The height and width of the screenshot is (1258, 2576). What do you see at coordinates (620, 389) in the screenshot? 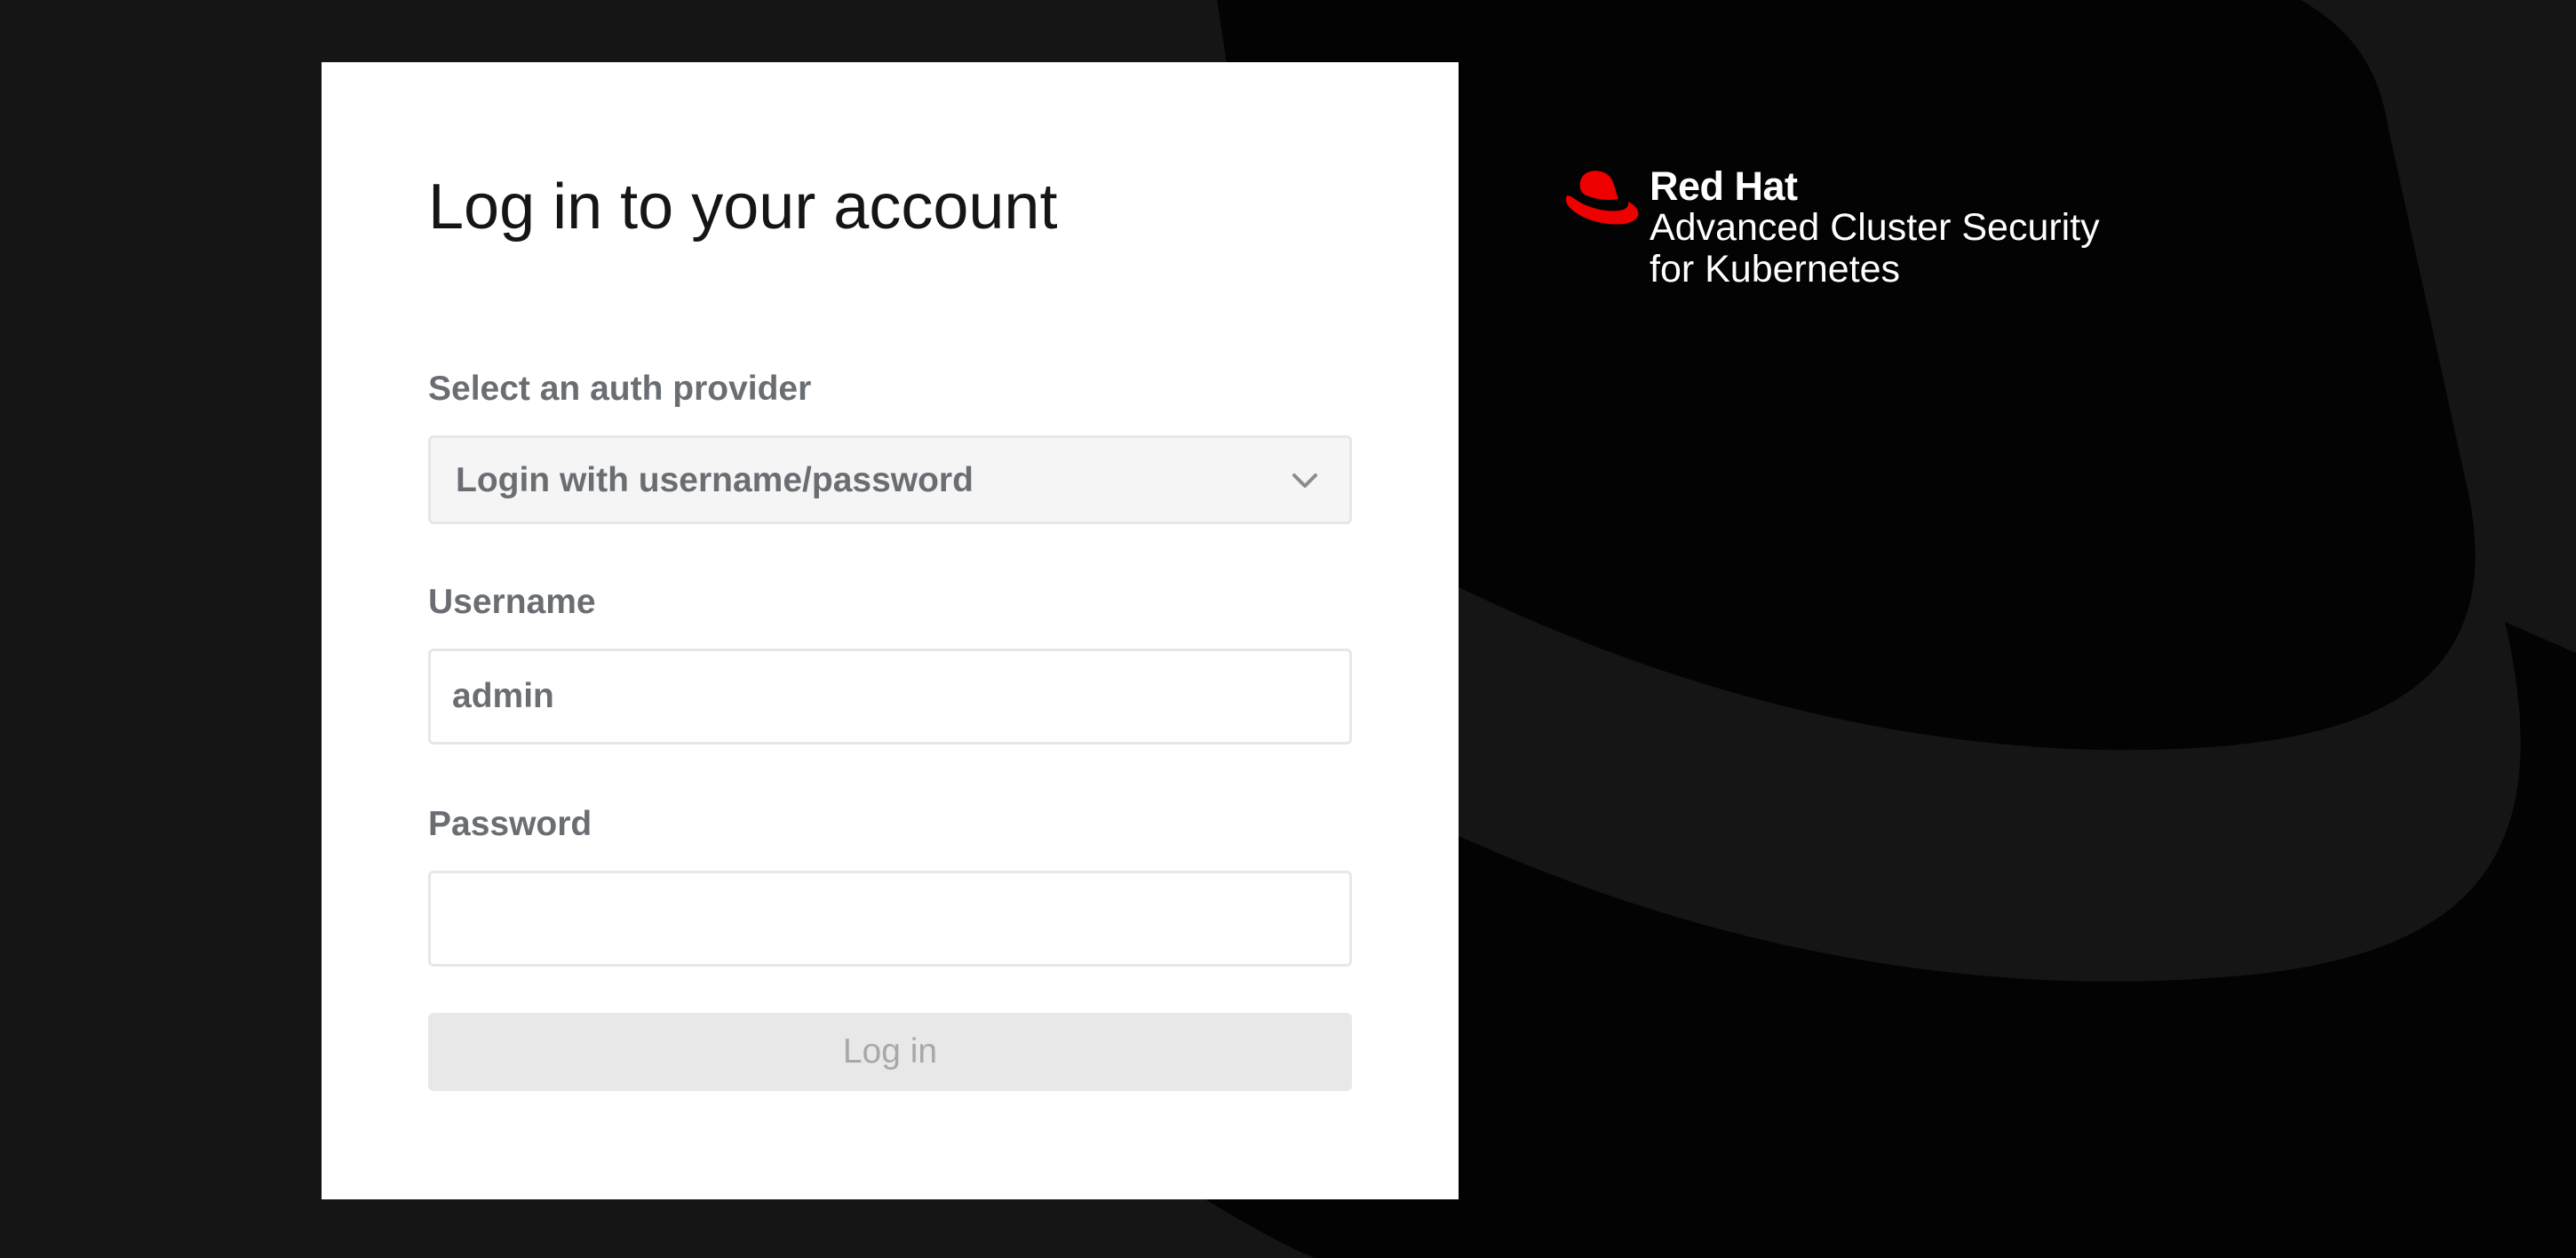
I see `auth-provider-label: Select an auth provider` at bounding box center [620, 389].